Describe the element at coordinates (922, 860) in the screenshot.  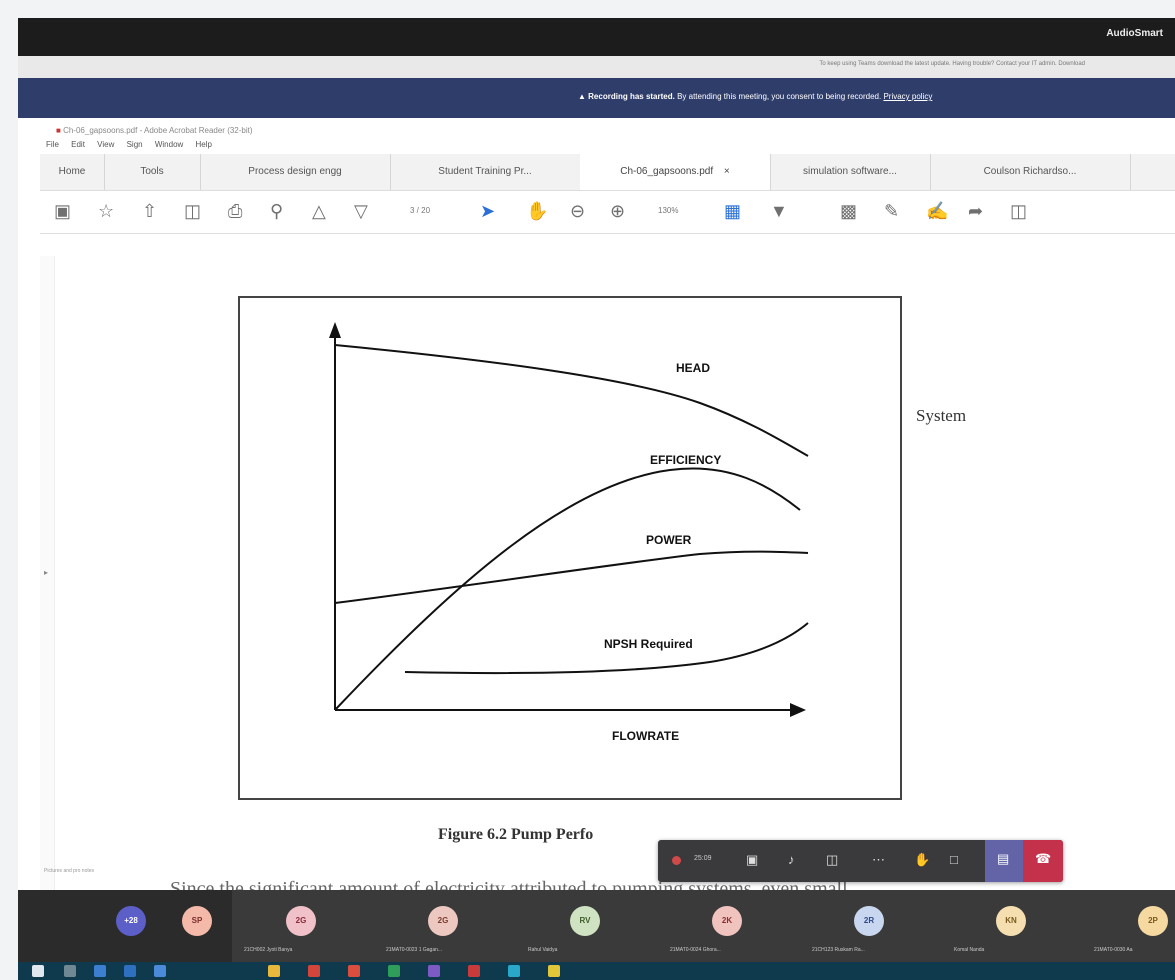
I see `raise-hand-icon: ✋` at that location.